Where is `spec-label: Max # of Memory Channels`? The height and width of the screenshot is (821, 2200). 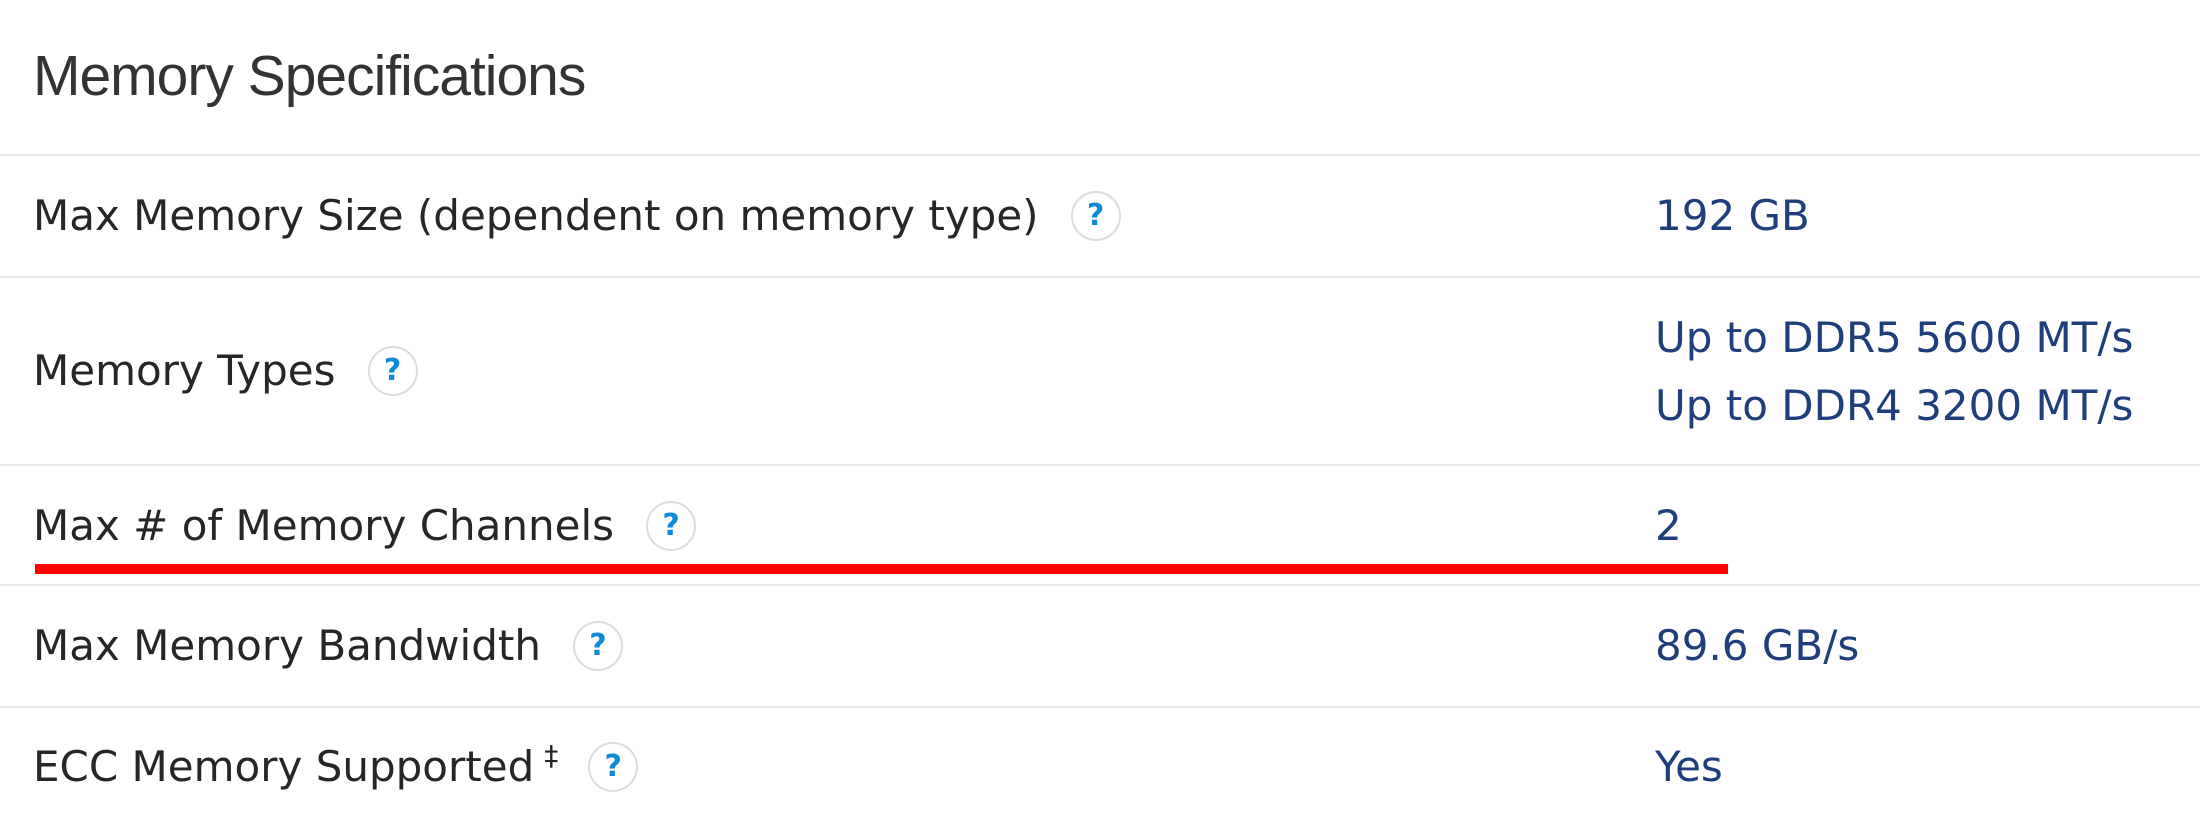 spec-label: Max # of Memory Channels is located at coordinates (324, 525).